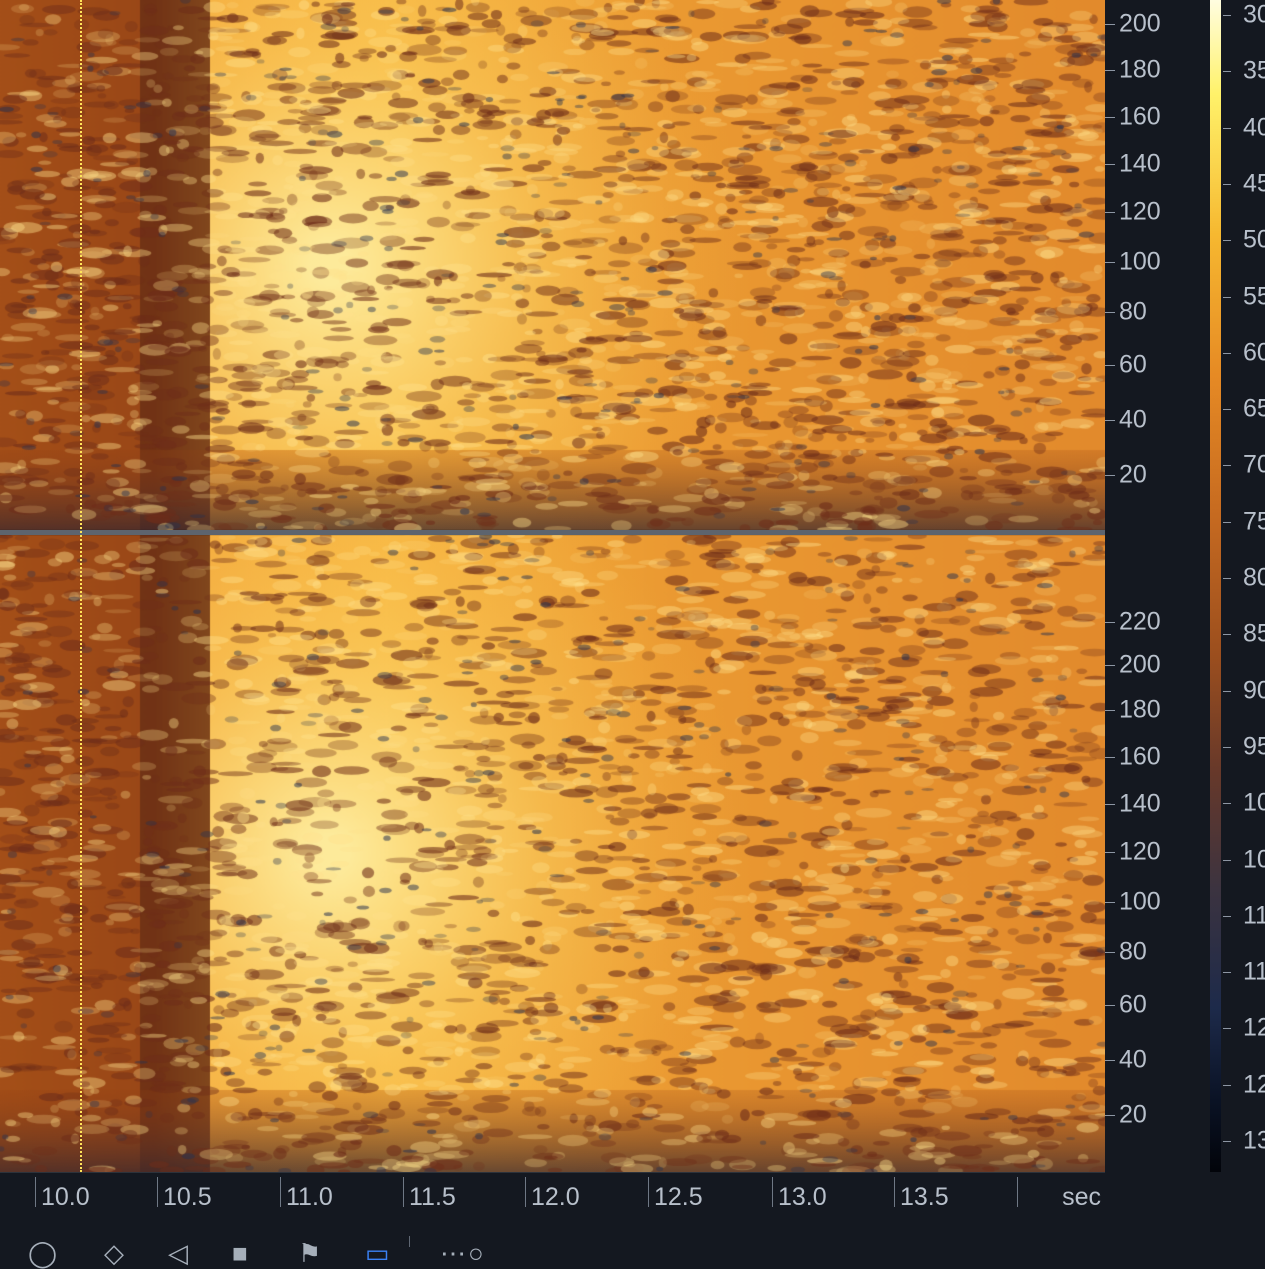 This screenshot has width=1265, height=1269. I want to click on db-label: 95, so click(1254, 746).